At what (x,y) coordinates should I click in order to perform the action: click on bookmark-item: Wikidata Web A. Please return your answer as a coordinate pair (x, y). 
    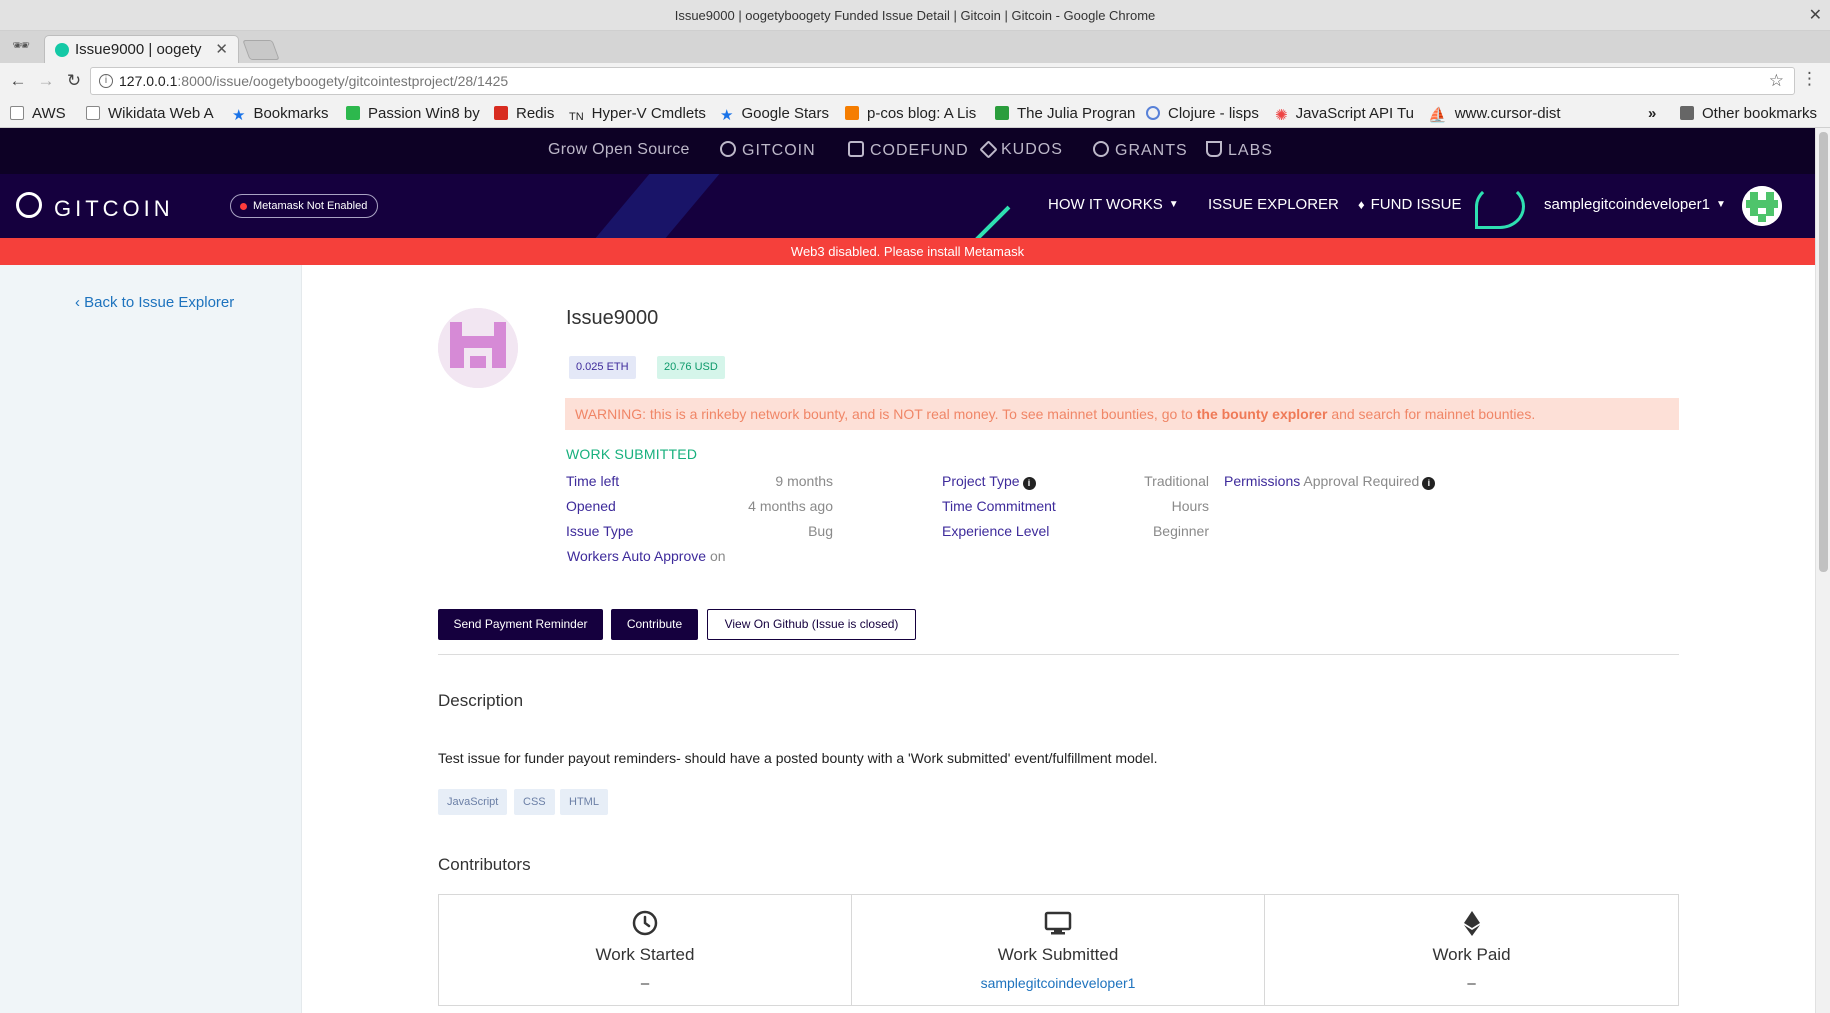
    Looking at the image, I should click on (150, 114).